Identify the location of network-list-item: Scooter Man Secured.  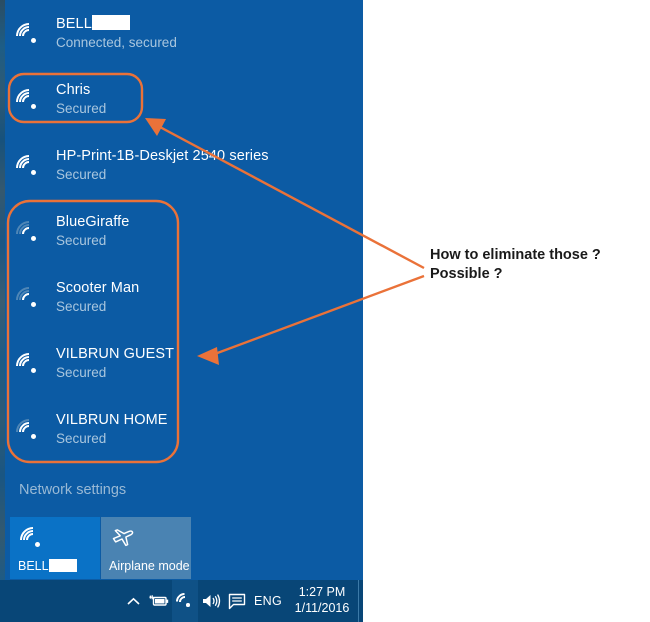
(184, 297).